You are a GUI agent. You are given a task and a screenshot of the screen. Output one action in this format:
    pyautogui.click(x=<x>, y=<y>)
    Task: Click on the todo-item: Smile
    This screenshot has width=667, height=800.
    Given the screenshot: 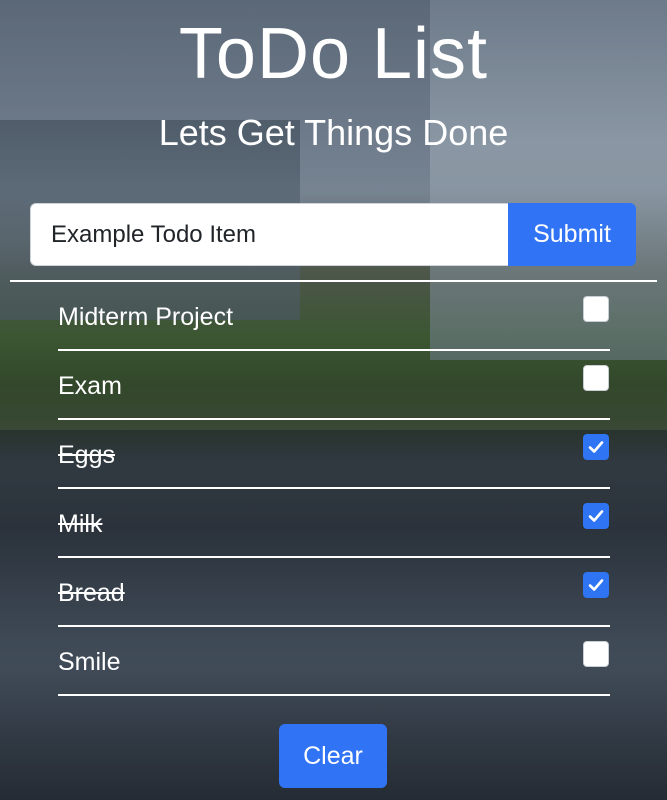 What is the action you would take?
    pyautogui.click(x=334, y=661)
    